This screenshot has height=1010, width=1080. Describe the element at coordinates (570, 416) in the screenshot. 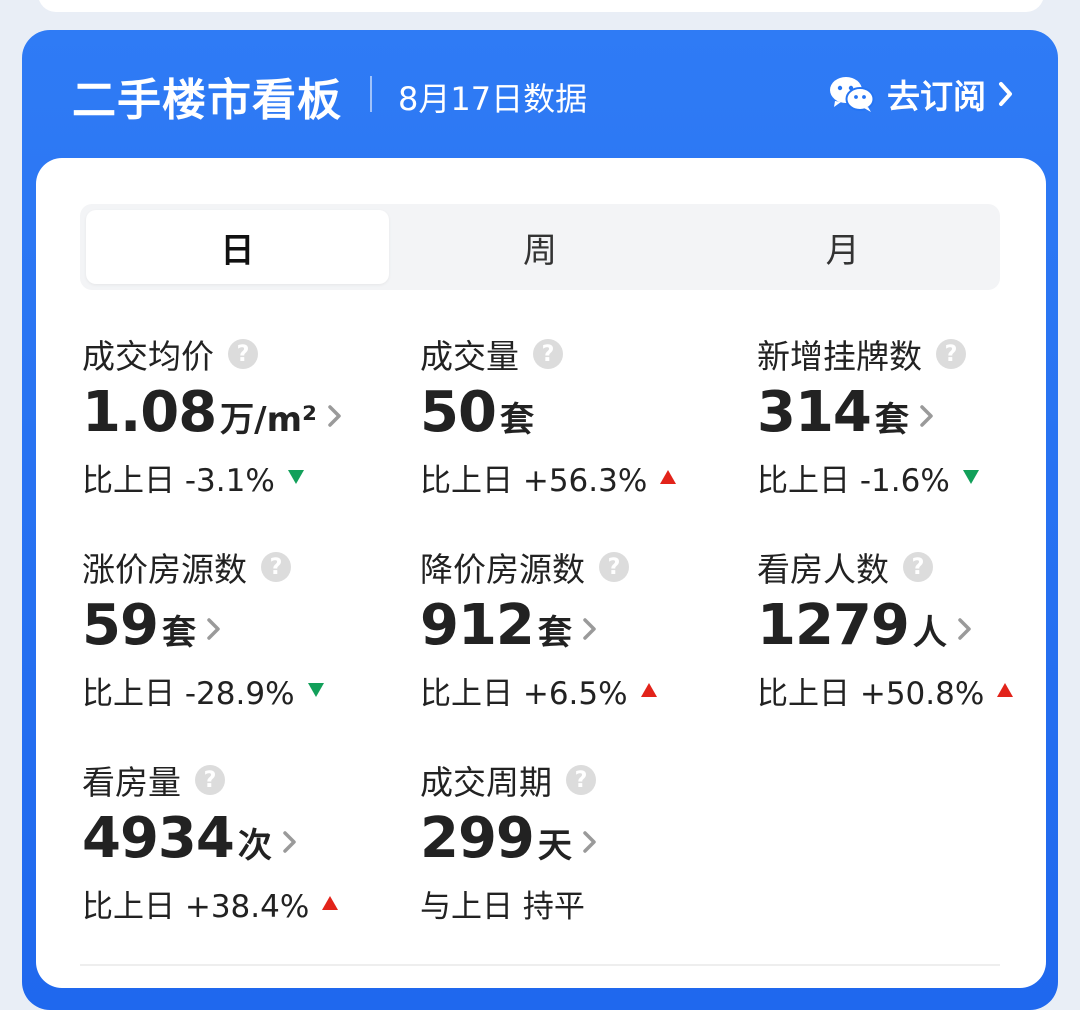

I see `metric-value-link: 50 套` at that location.